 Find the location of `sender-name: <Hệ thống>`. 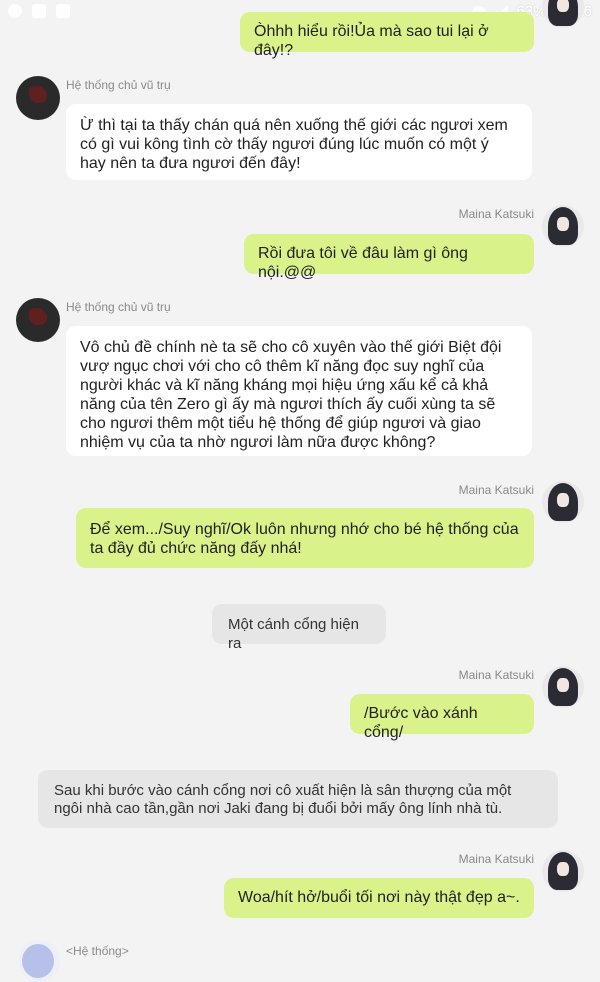

sender-name: <Hệ thống> is located at coordinates (97, 951).